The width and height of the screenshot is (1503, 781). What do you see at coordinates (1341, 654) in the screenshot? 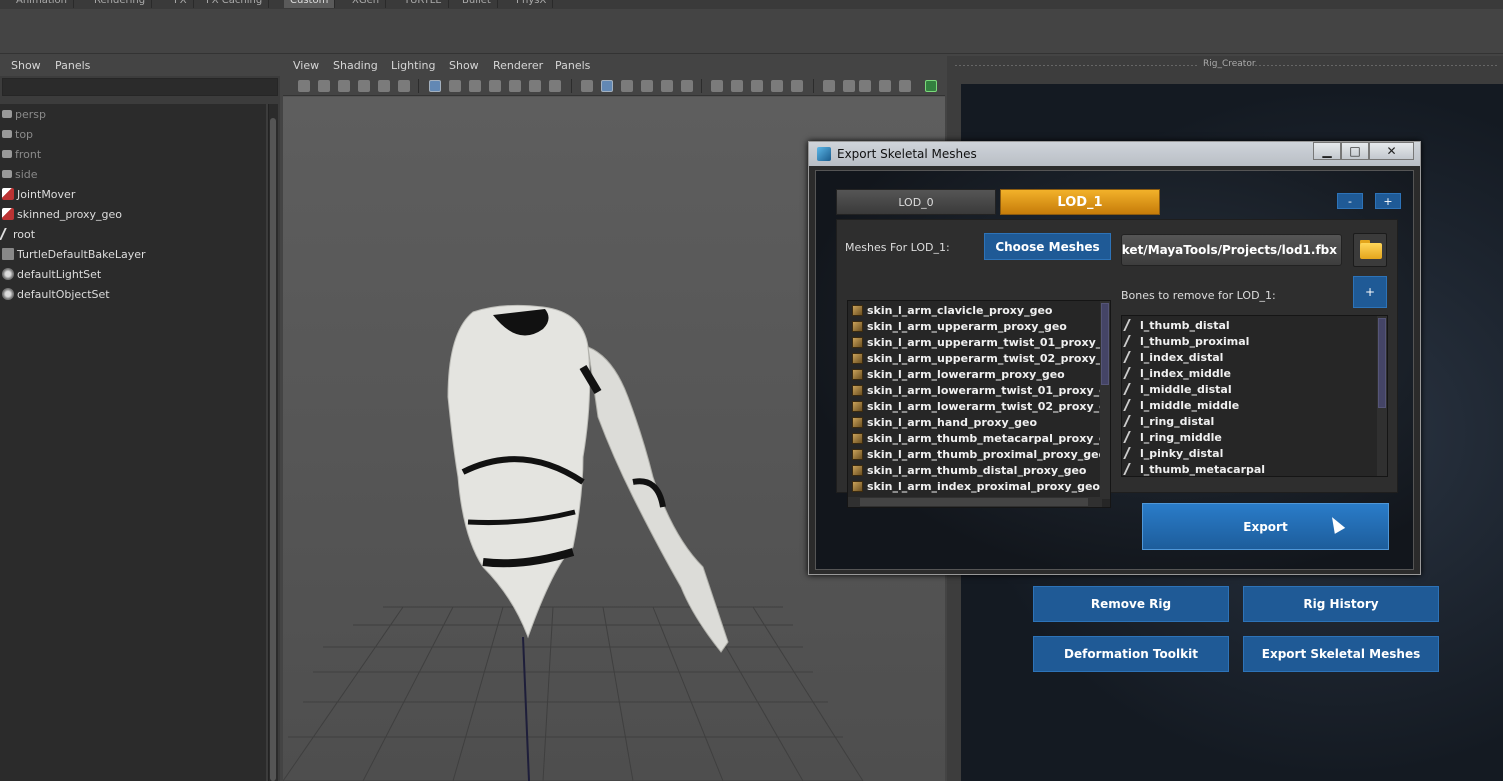
I see `export-skeletal-meshes-button: Export Skeletal Meshes` at bounding box center [1341, 654].